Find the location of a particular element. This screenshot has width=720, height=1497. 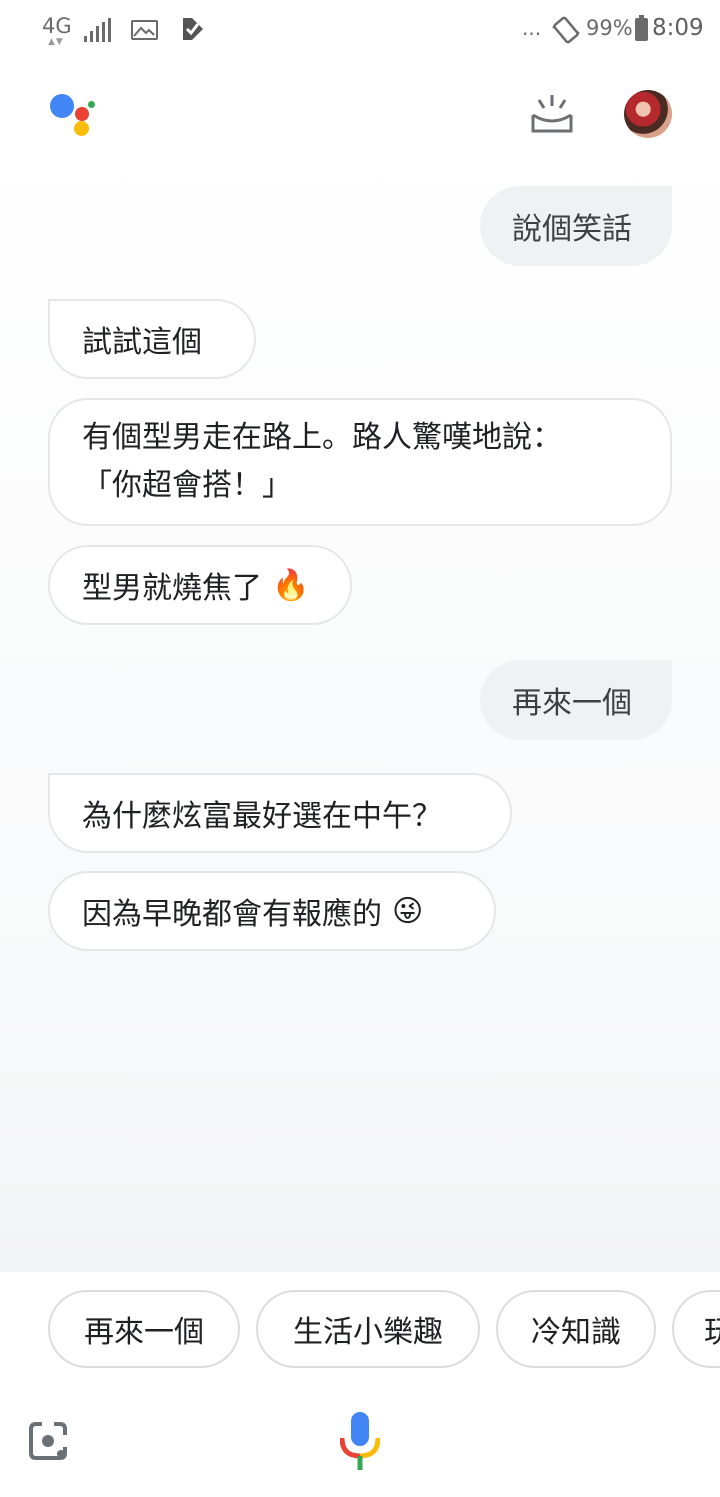

assistant-message: 因為早晚都會有報應的 😜 is located at coordinates (272, 911).